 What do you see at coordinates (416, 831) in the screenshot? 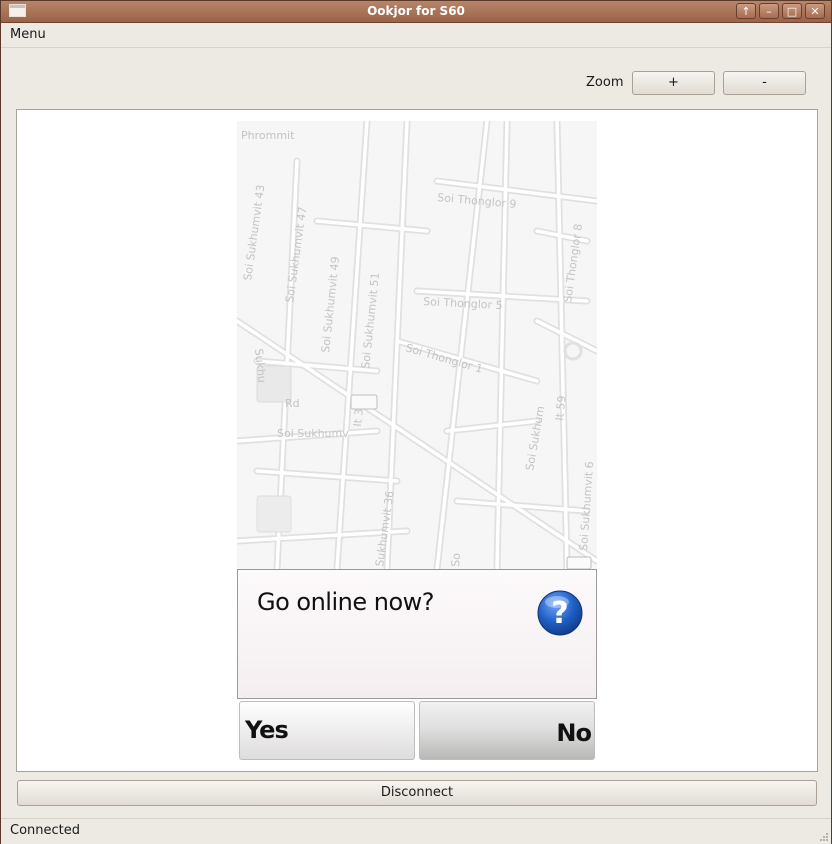
I see `status-bar: Connected` at bounding box center [416, 831].